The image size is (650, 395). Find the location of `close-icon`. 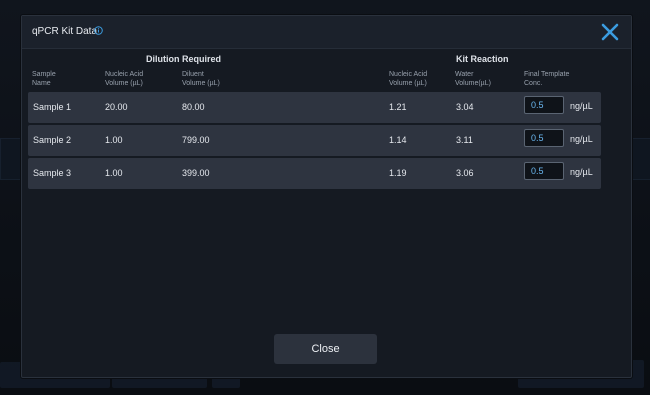

close-icon is located at coordinates (610, 32).